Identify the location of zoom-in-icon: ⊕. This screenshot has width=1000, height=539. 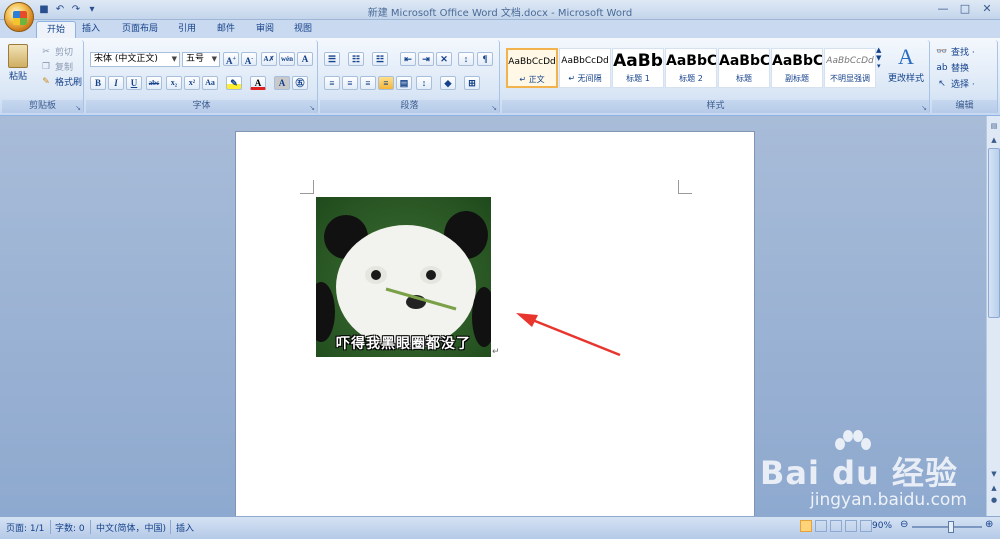
(989, 524).